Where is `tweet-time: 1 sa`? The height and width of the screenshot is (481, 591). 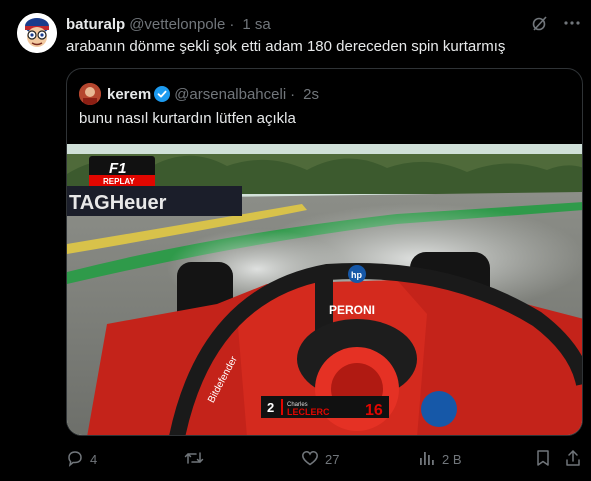 tweet-time: 1 sa is located at coordinates (256, 24).